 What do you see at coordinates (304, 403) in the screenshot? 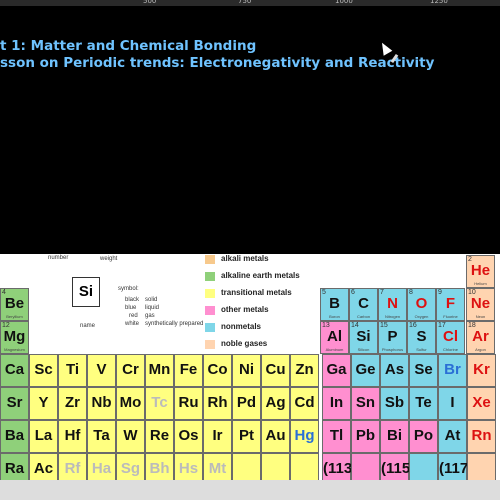
I see `element-cell: Cd` at bounding box center [304, 403].